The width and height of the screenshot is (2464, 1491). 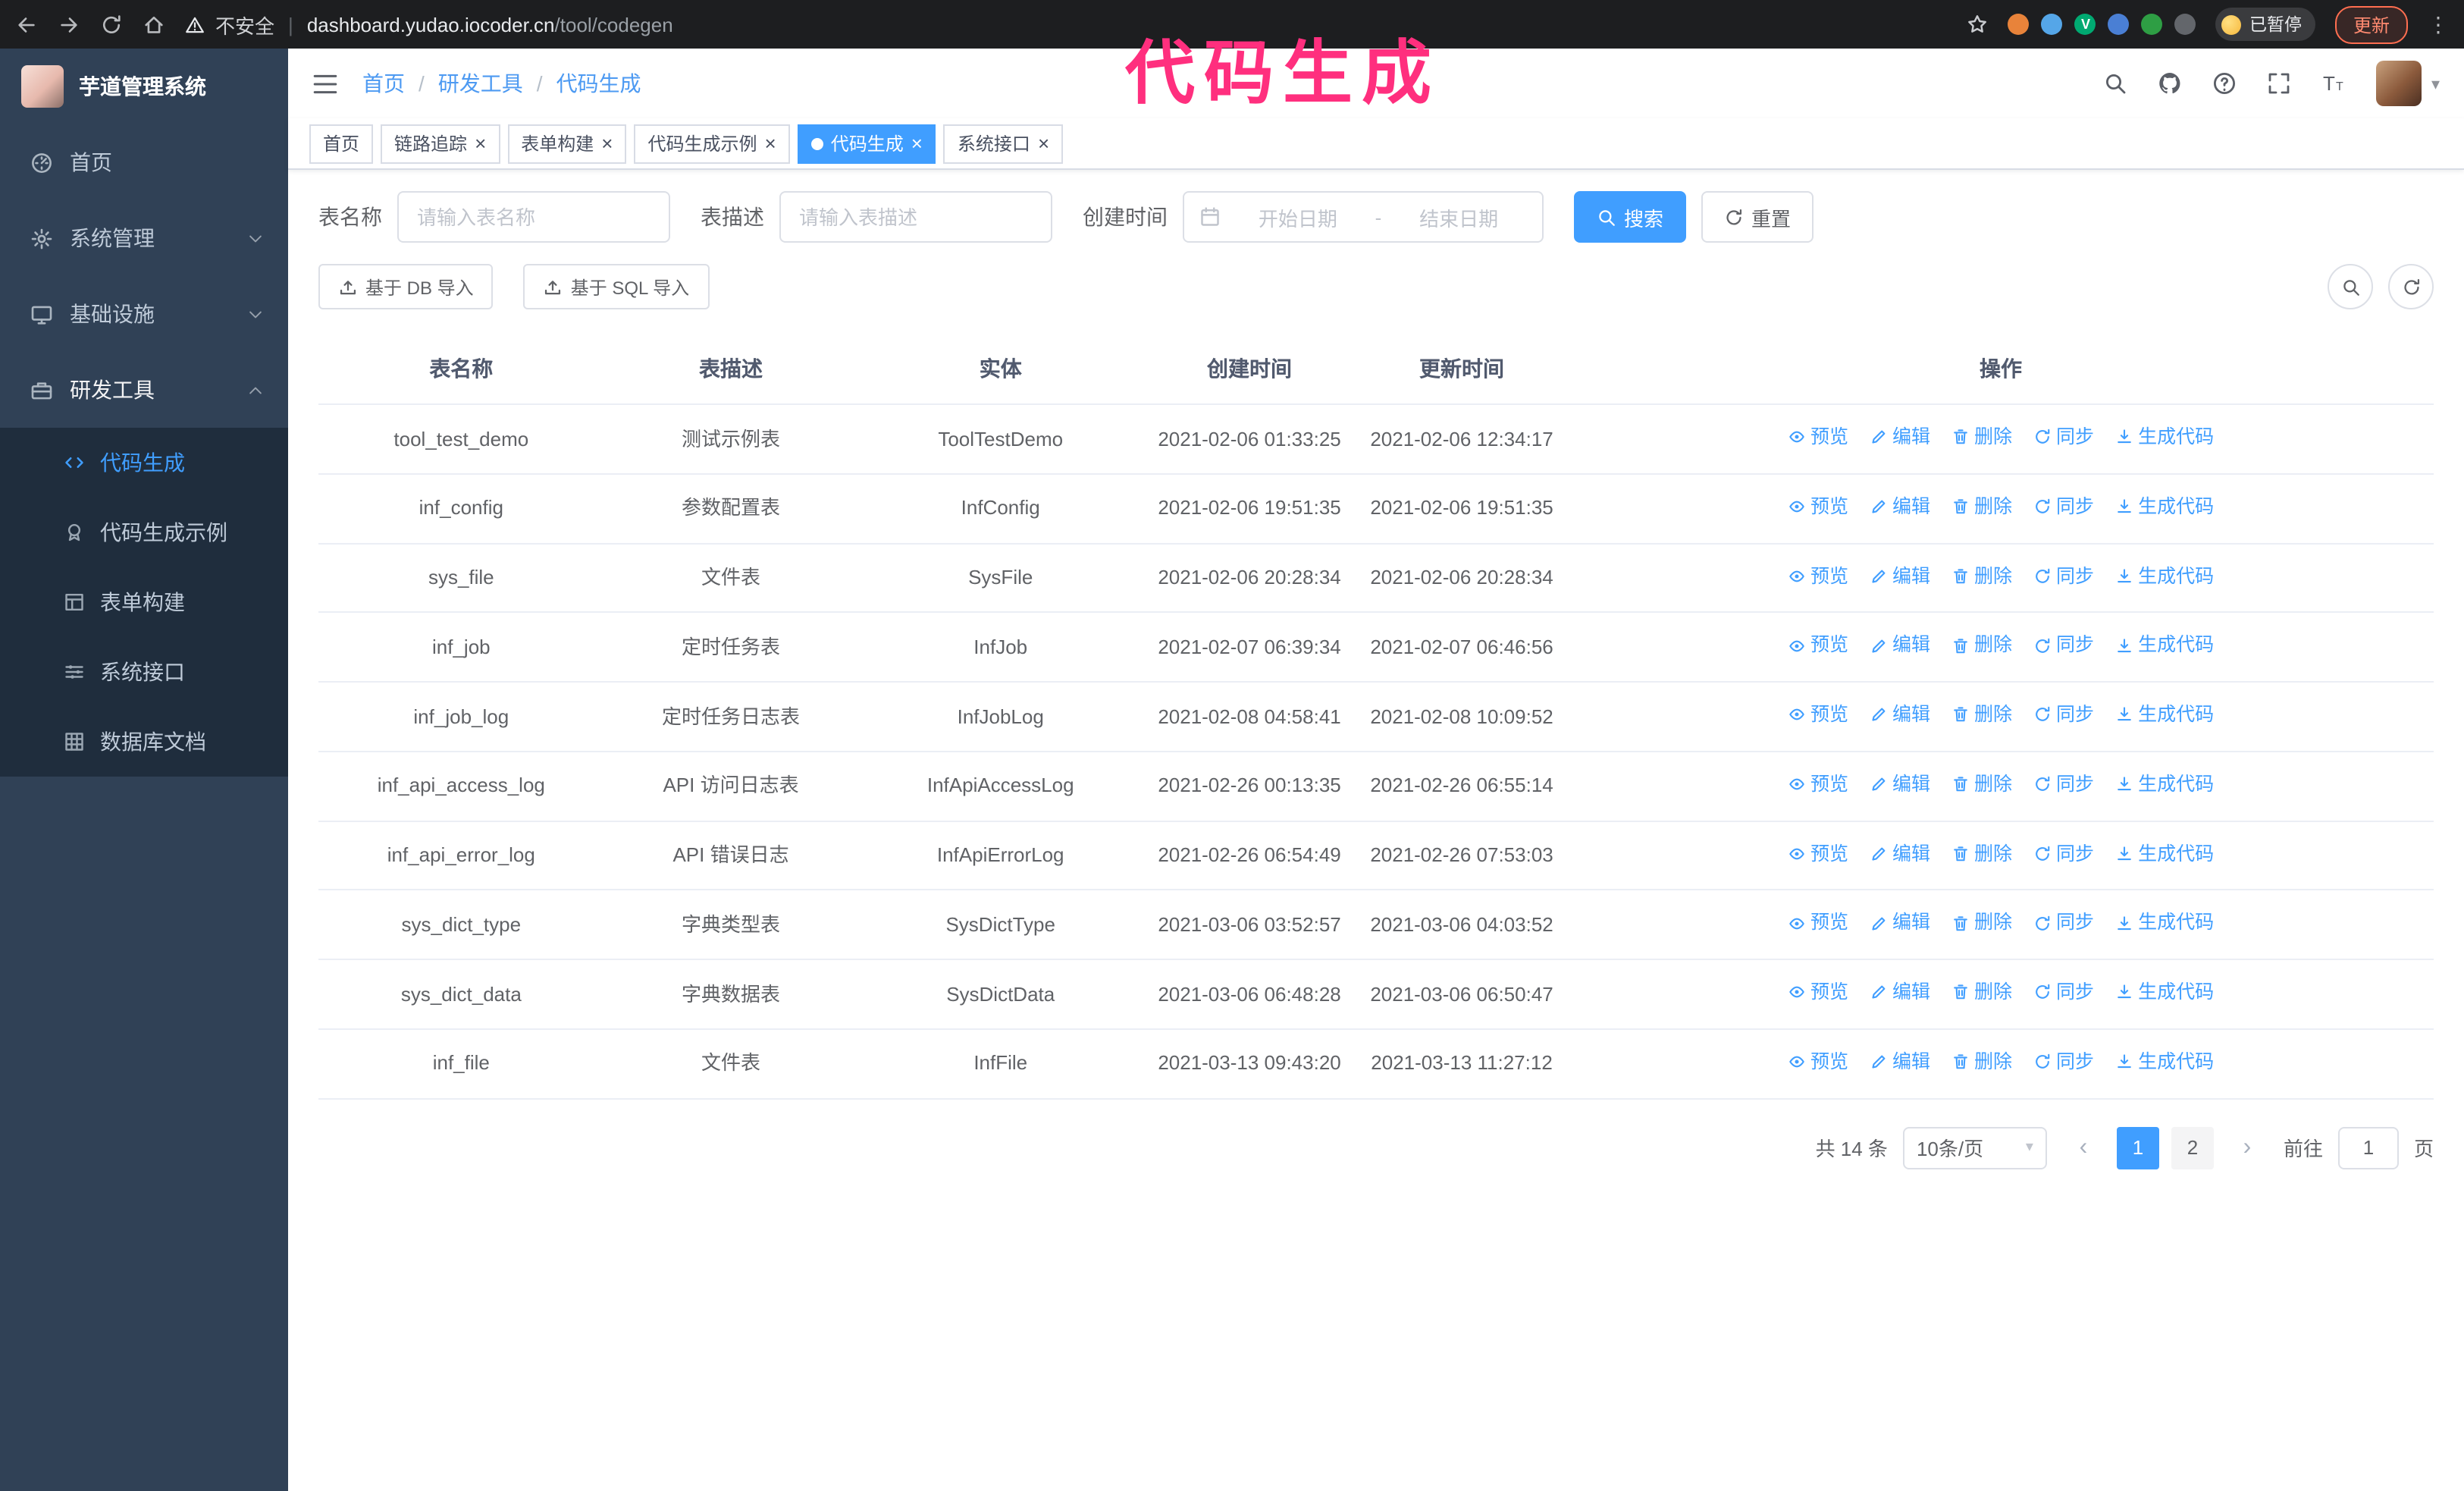 I want to click on user-menu: ▾, so click(x=2408, y=83).